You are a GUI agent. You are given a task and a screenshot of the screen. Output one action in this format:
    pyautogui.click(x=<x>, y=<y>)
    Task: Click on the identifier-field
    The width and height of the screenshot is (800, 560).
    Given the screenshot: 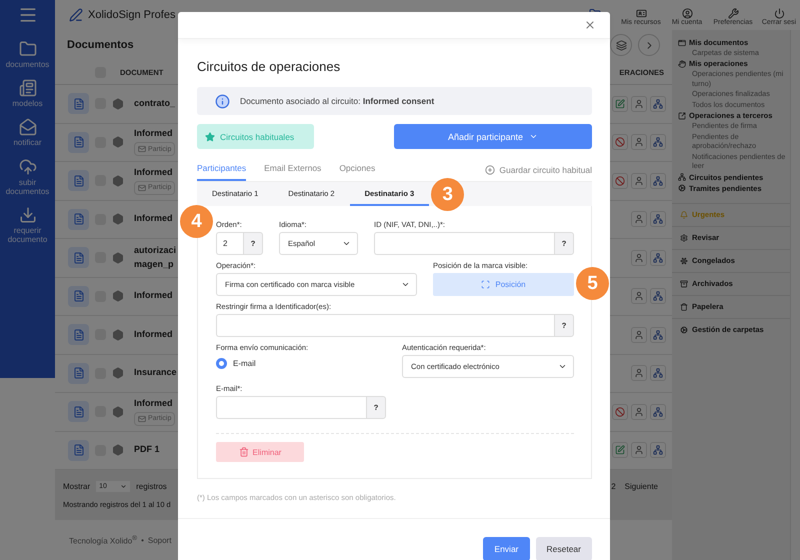 What is the action you would take?
    pyautogui.click(x=385, y=325)
    